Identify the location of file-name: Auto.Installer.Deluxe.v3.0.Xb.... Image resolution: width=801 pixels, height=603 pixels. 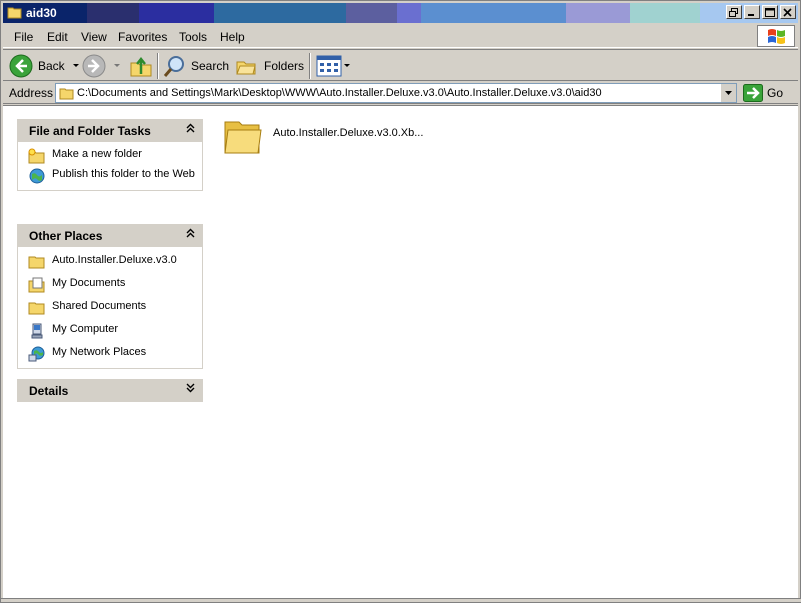
(348, 133).